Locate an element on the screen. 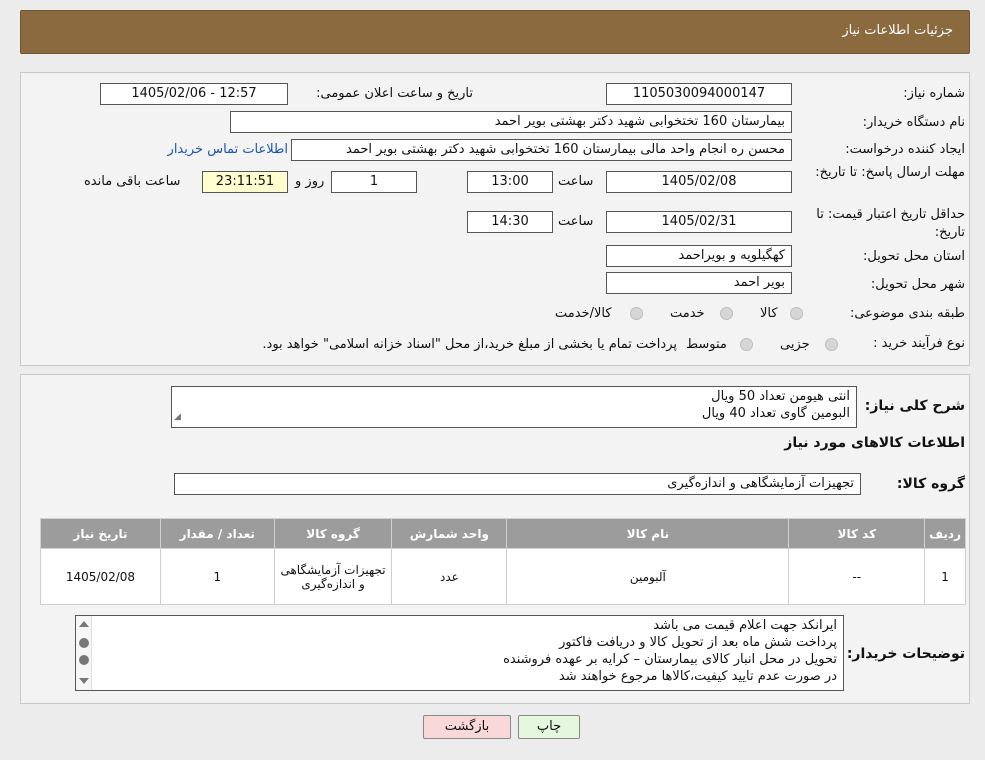 The image size is (985, 760). scroll-thumb-icon is located at coordinates (84, 643).